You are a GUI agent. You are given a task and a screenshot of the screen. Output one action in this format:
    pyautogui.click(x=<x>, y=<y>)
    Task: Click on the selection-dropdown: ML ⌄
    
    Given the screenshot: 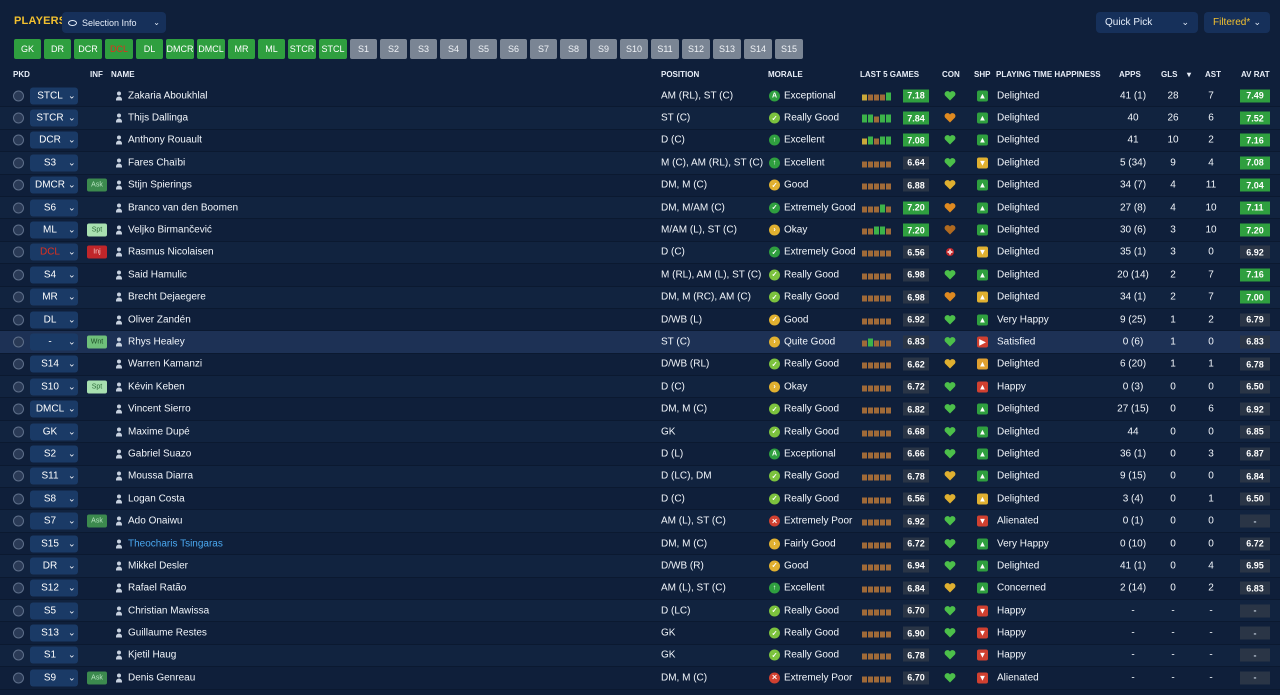 What is the action you would take?
    pyautogui.click(x=54, y=230)
    